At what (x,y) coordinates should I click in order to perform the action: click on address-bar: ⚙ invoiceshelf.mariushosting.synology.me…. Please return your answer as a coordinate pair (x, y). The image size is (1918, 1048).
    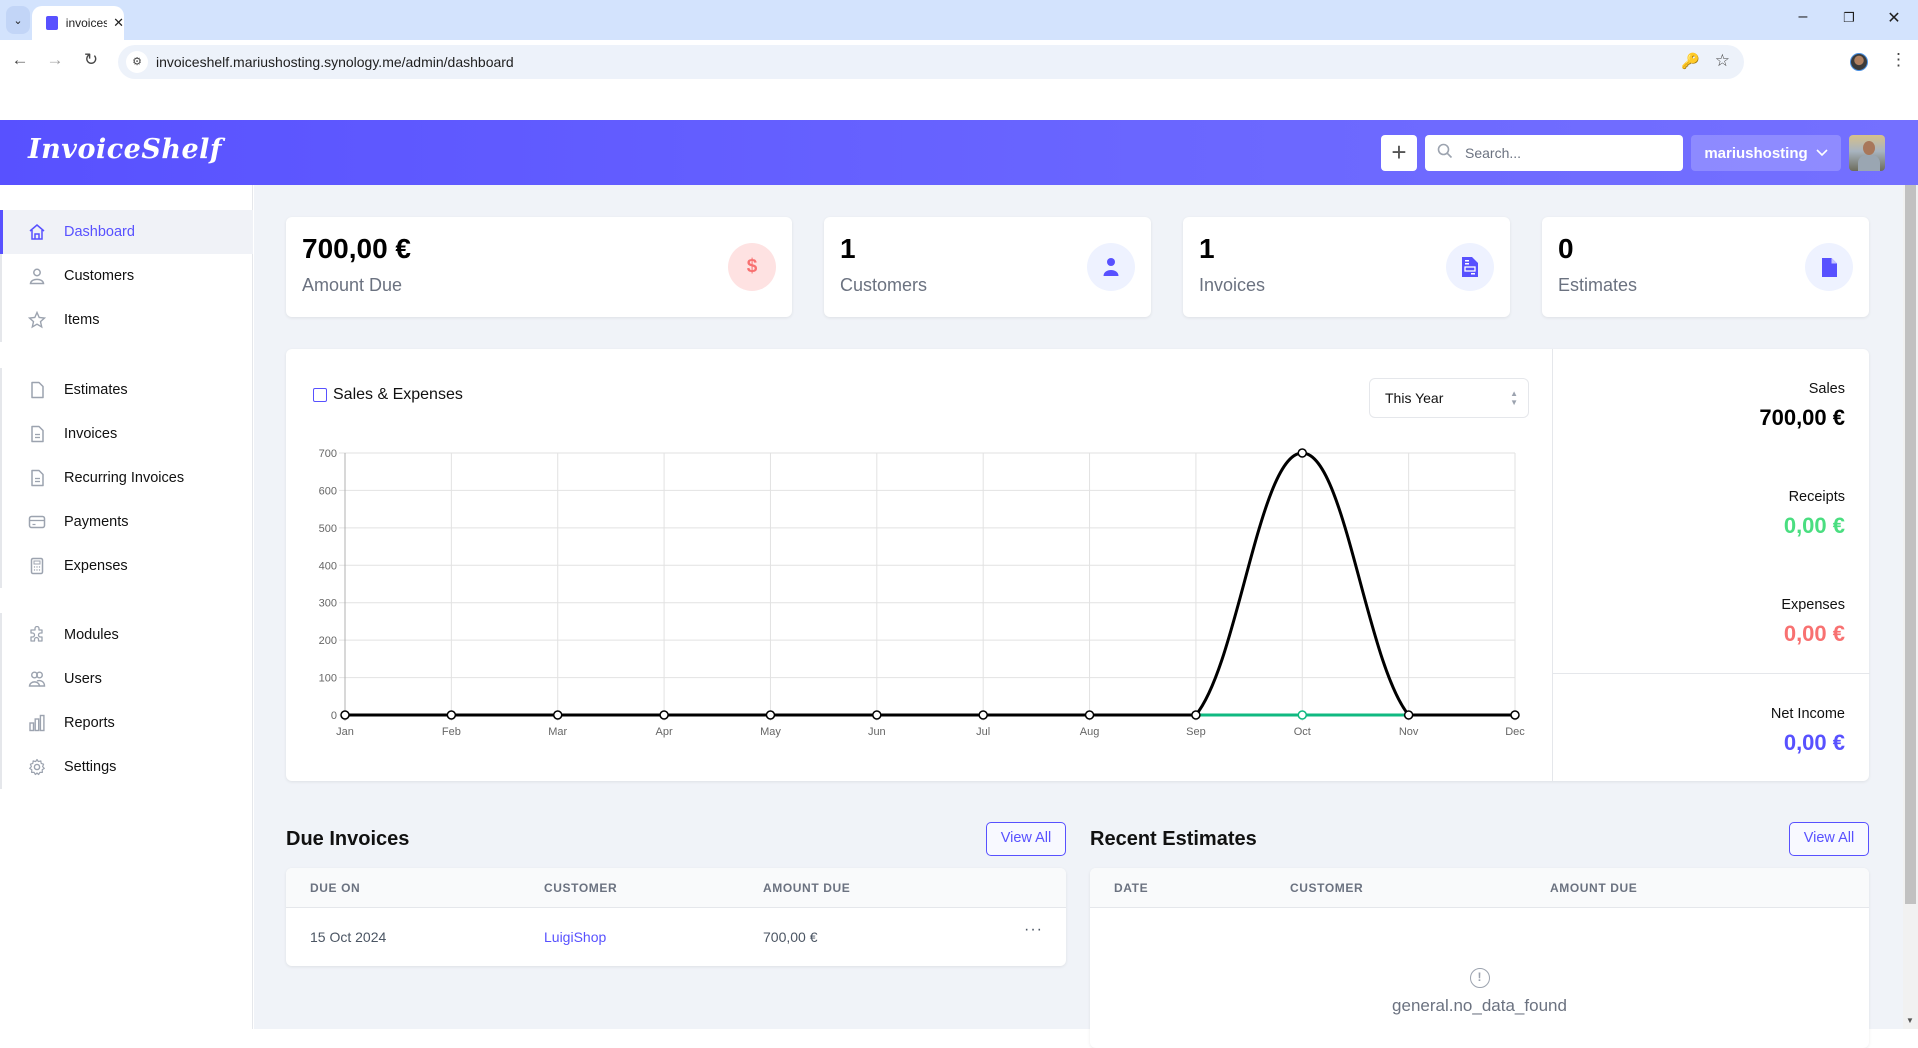
    Looking at the image, I should click on (931, 62).